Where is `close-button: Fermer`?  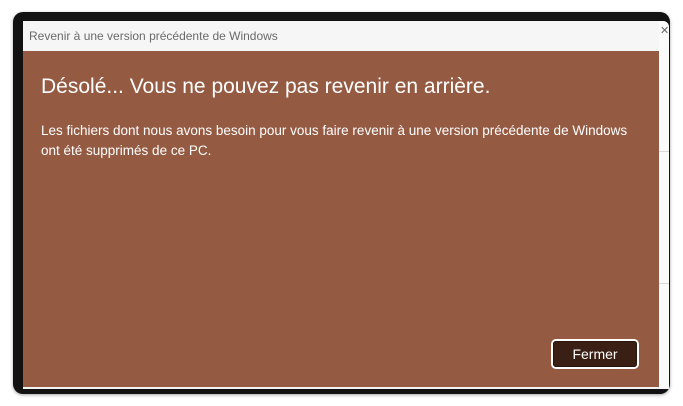
close-button: Fermer is located at coordinates (595, 354).